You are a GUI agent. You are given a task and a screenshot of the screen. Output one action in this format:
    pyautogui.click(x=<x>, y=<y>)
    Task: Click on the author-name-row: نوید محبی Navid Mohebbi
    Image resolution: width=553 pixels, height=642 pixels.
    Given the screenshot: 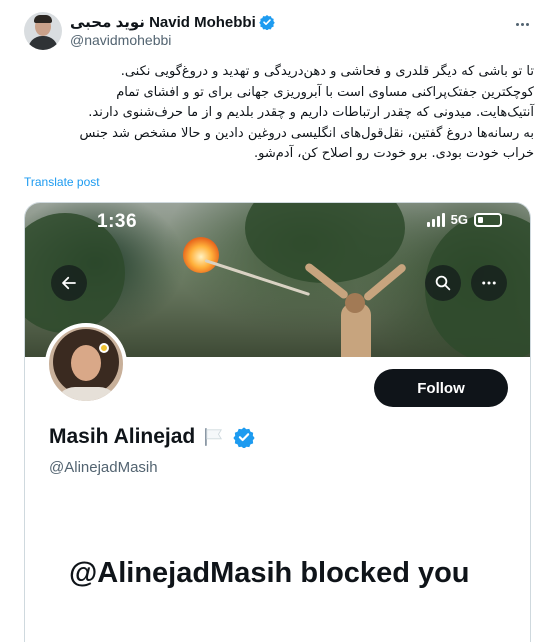 What is the action you would take?
    pyautogui.click(x=172, y=22)
    